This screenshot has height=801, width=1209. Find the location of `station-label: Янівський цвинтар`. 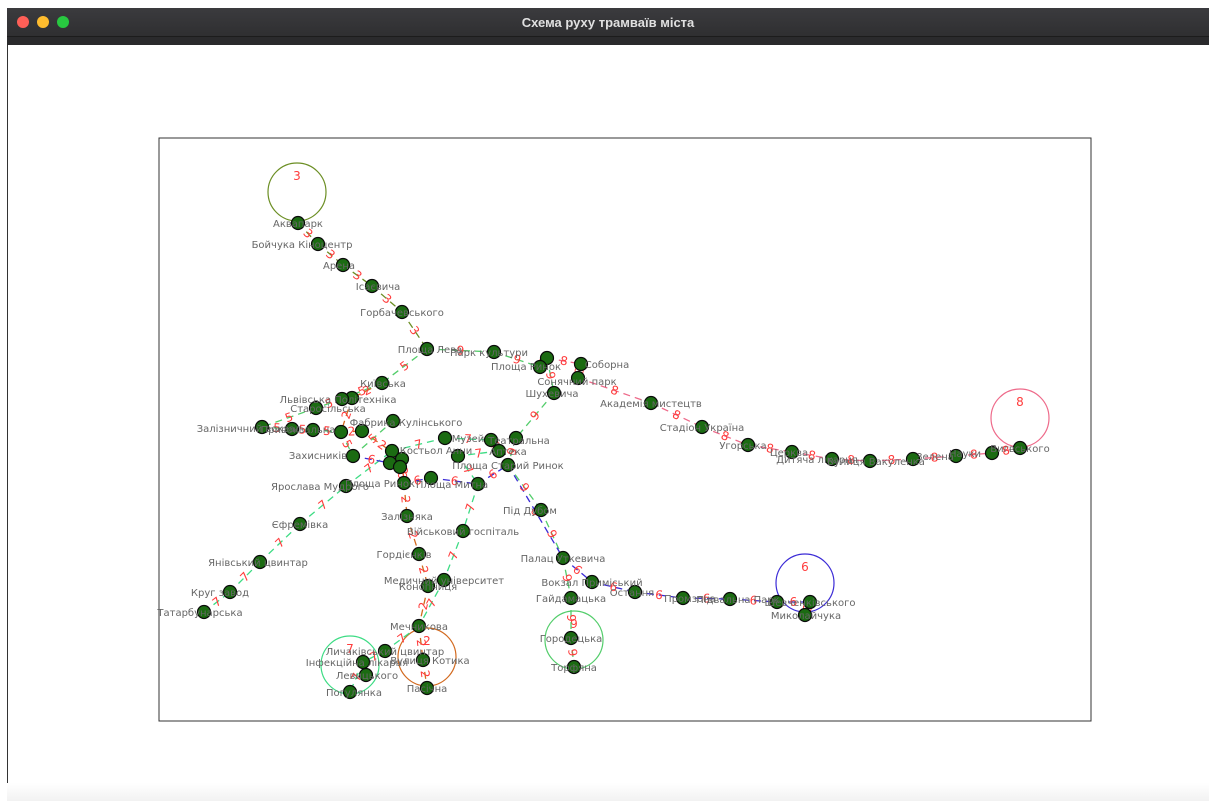

station-label: Янівський цвинтар is located at coordinates (258, 563).